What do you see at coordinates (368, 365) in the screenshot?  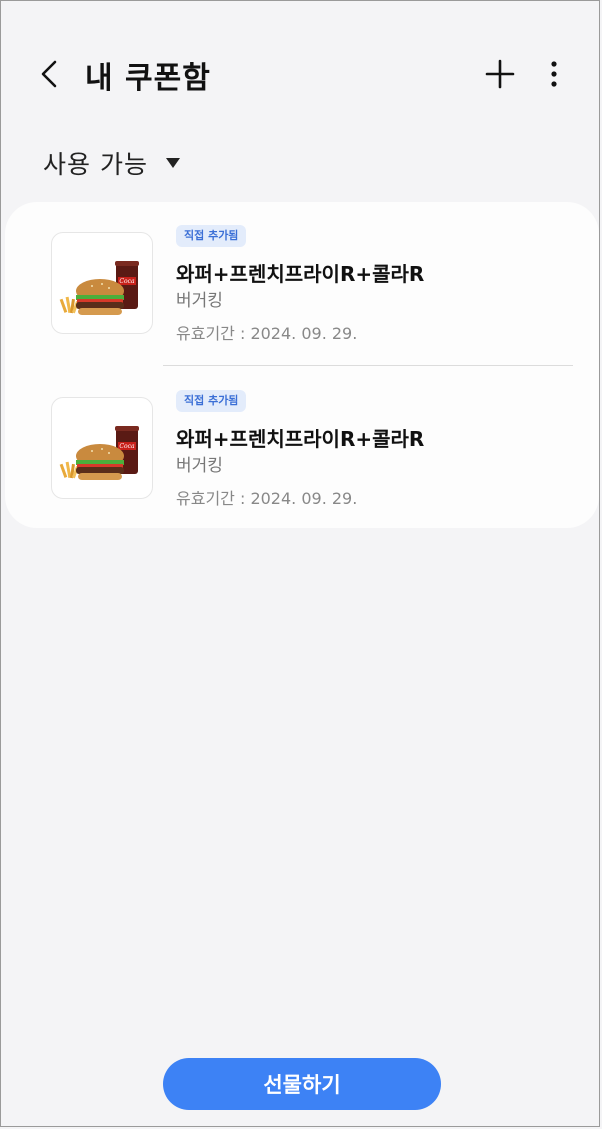 I see `list-divider` at bounding box center [368, 365].